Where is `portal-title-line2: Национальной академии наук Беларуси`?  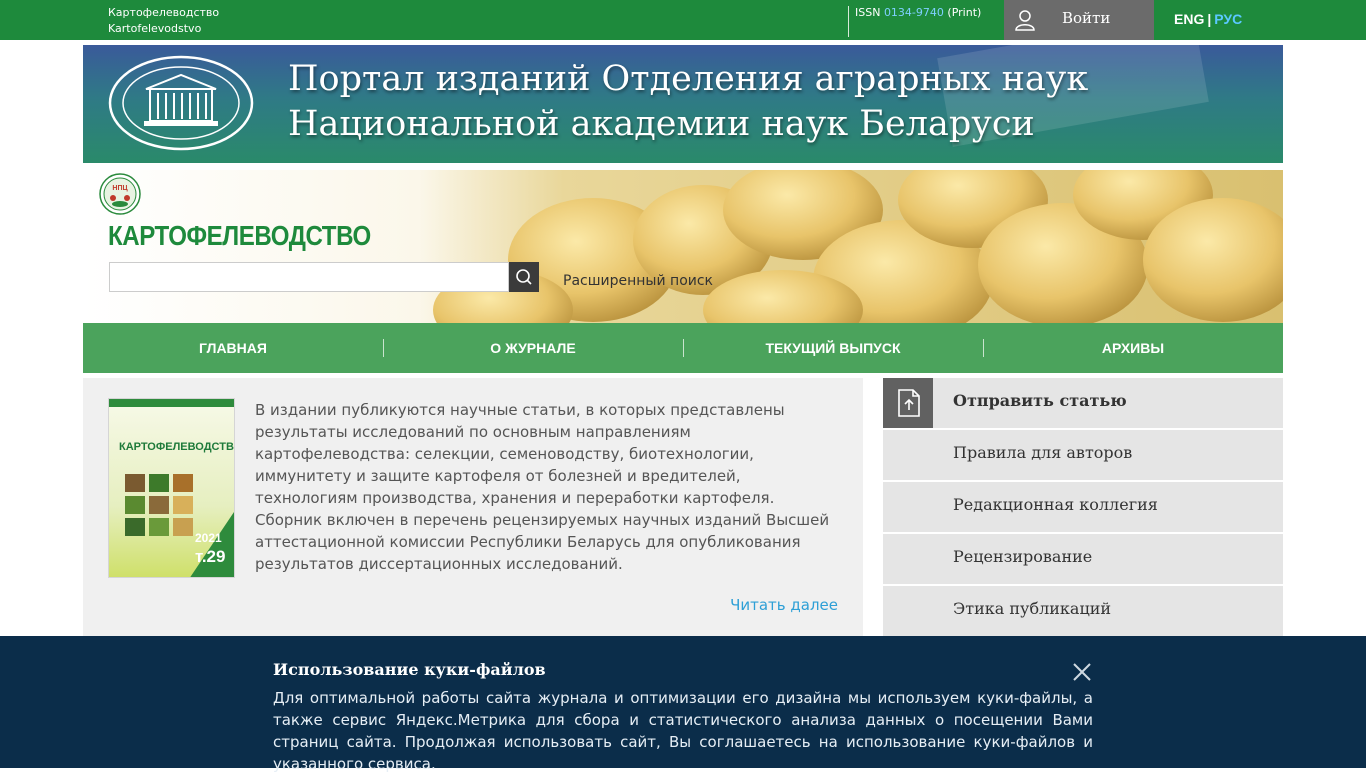
portal-title-line2: Национальной академии наук Беларуси is located at coordinates (661, 124).